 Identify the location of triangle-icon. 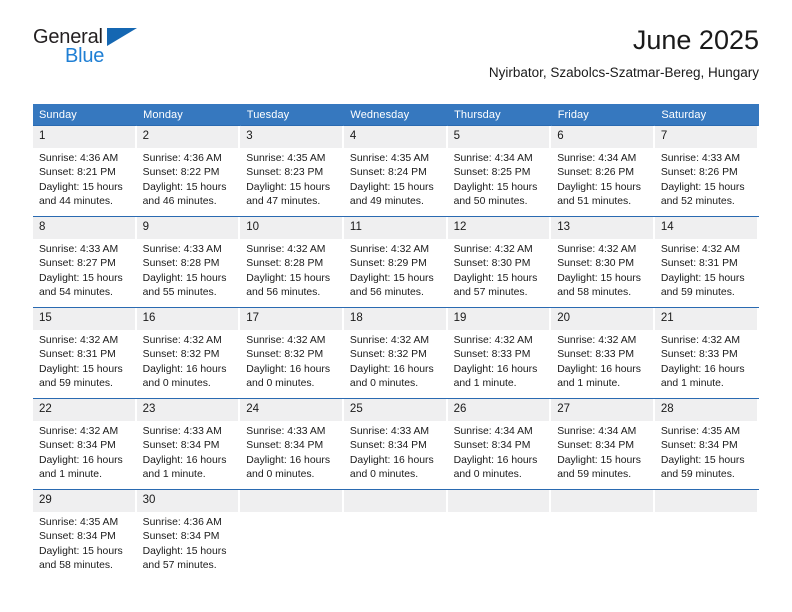
(122, 37).